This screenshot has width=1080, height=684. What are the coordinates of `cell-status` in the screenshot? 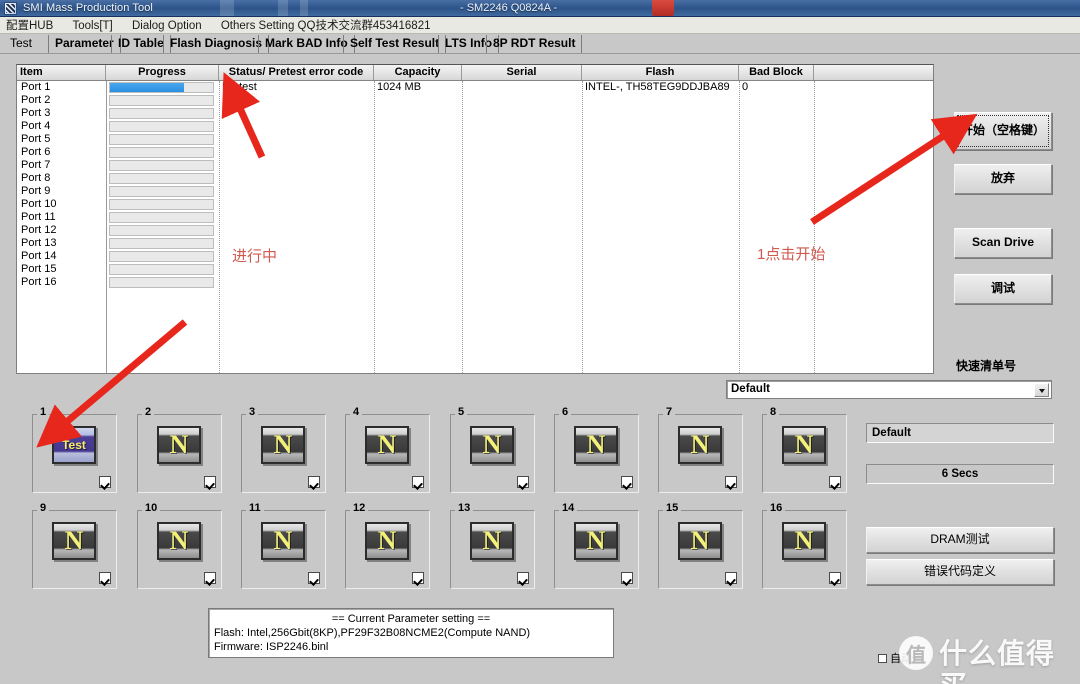 It's located at (297, 100).